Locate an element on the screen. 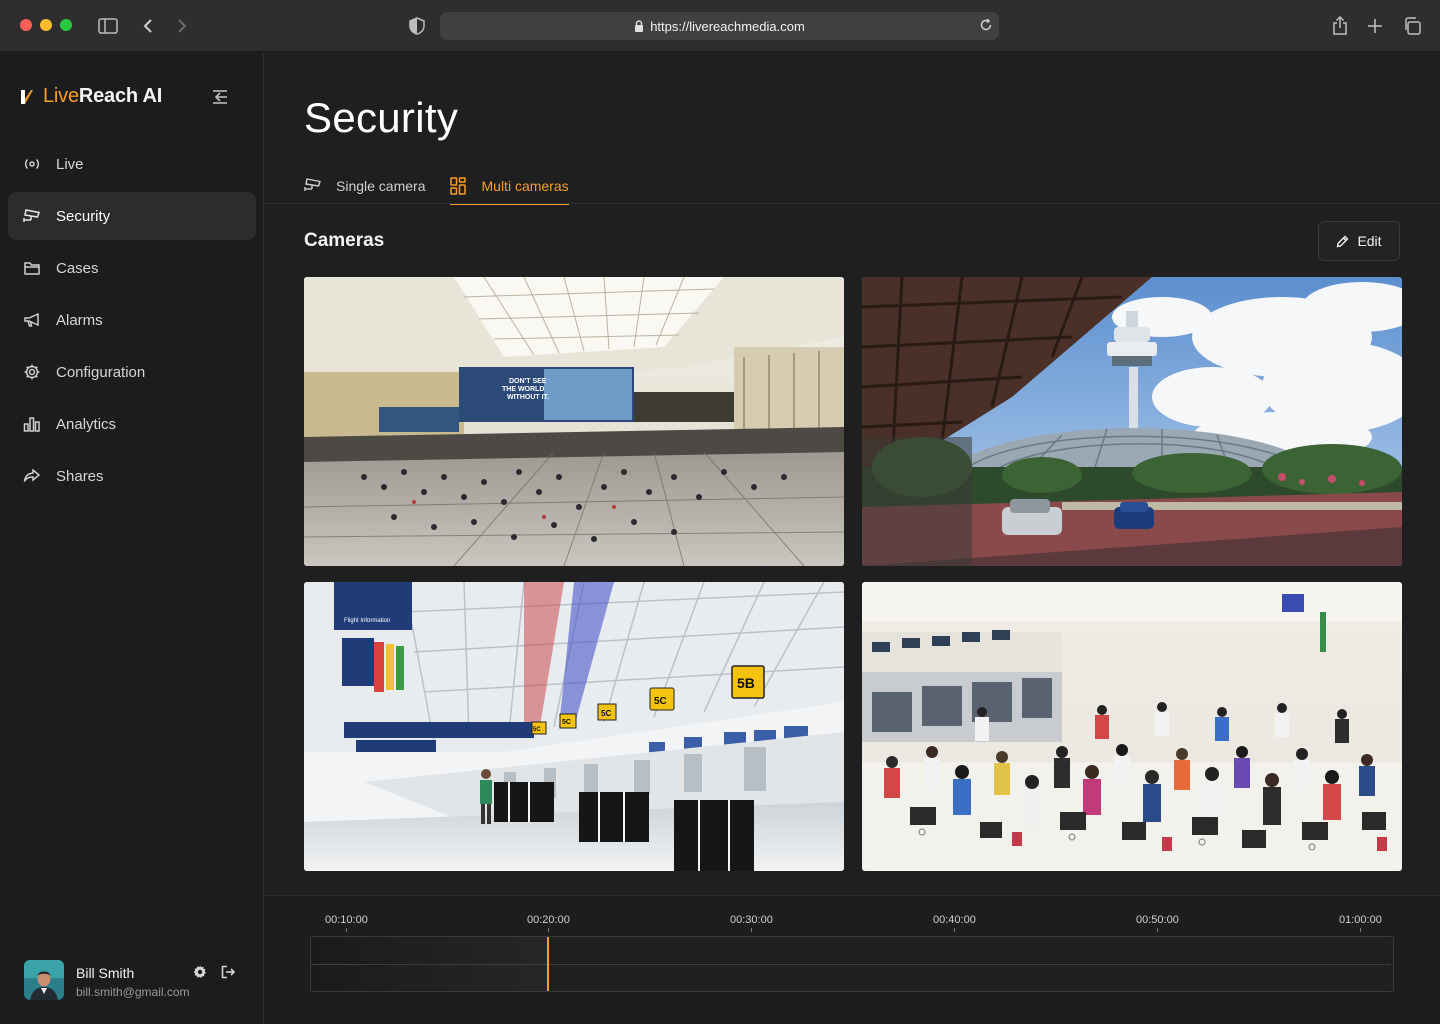  avatar is located at coordinates (44, 980).